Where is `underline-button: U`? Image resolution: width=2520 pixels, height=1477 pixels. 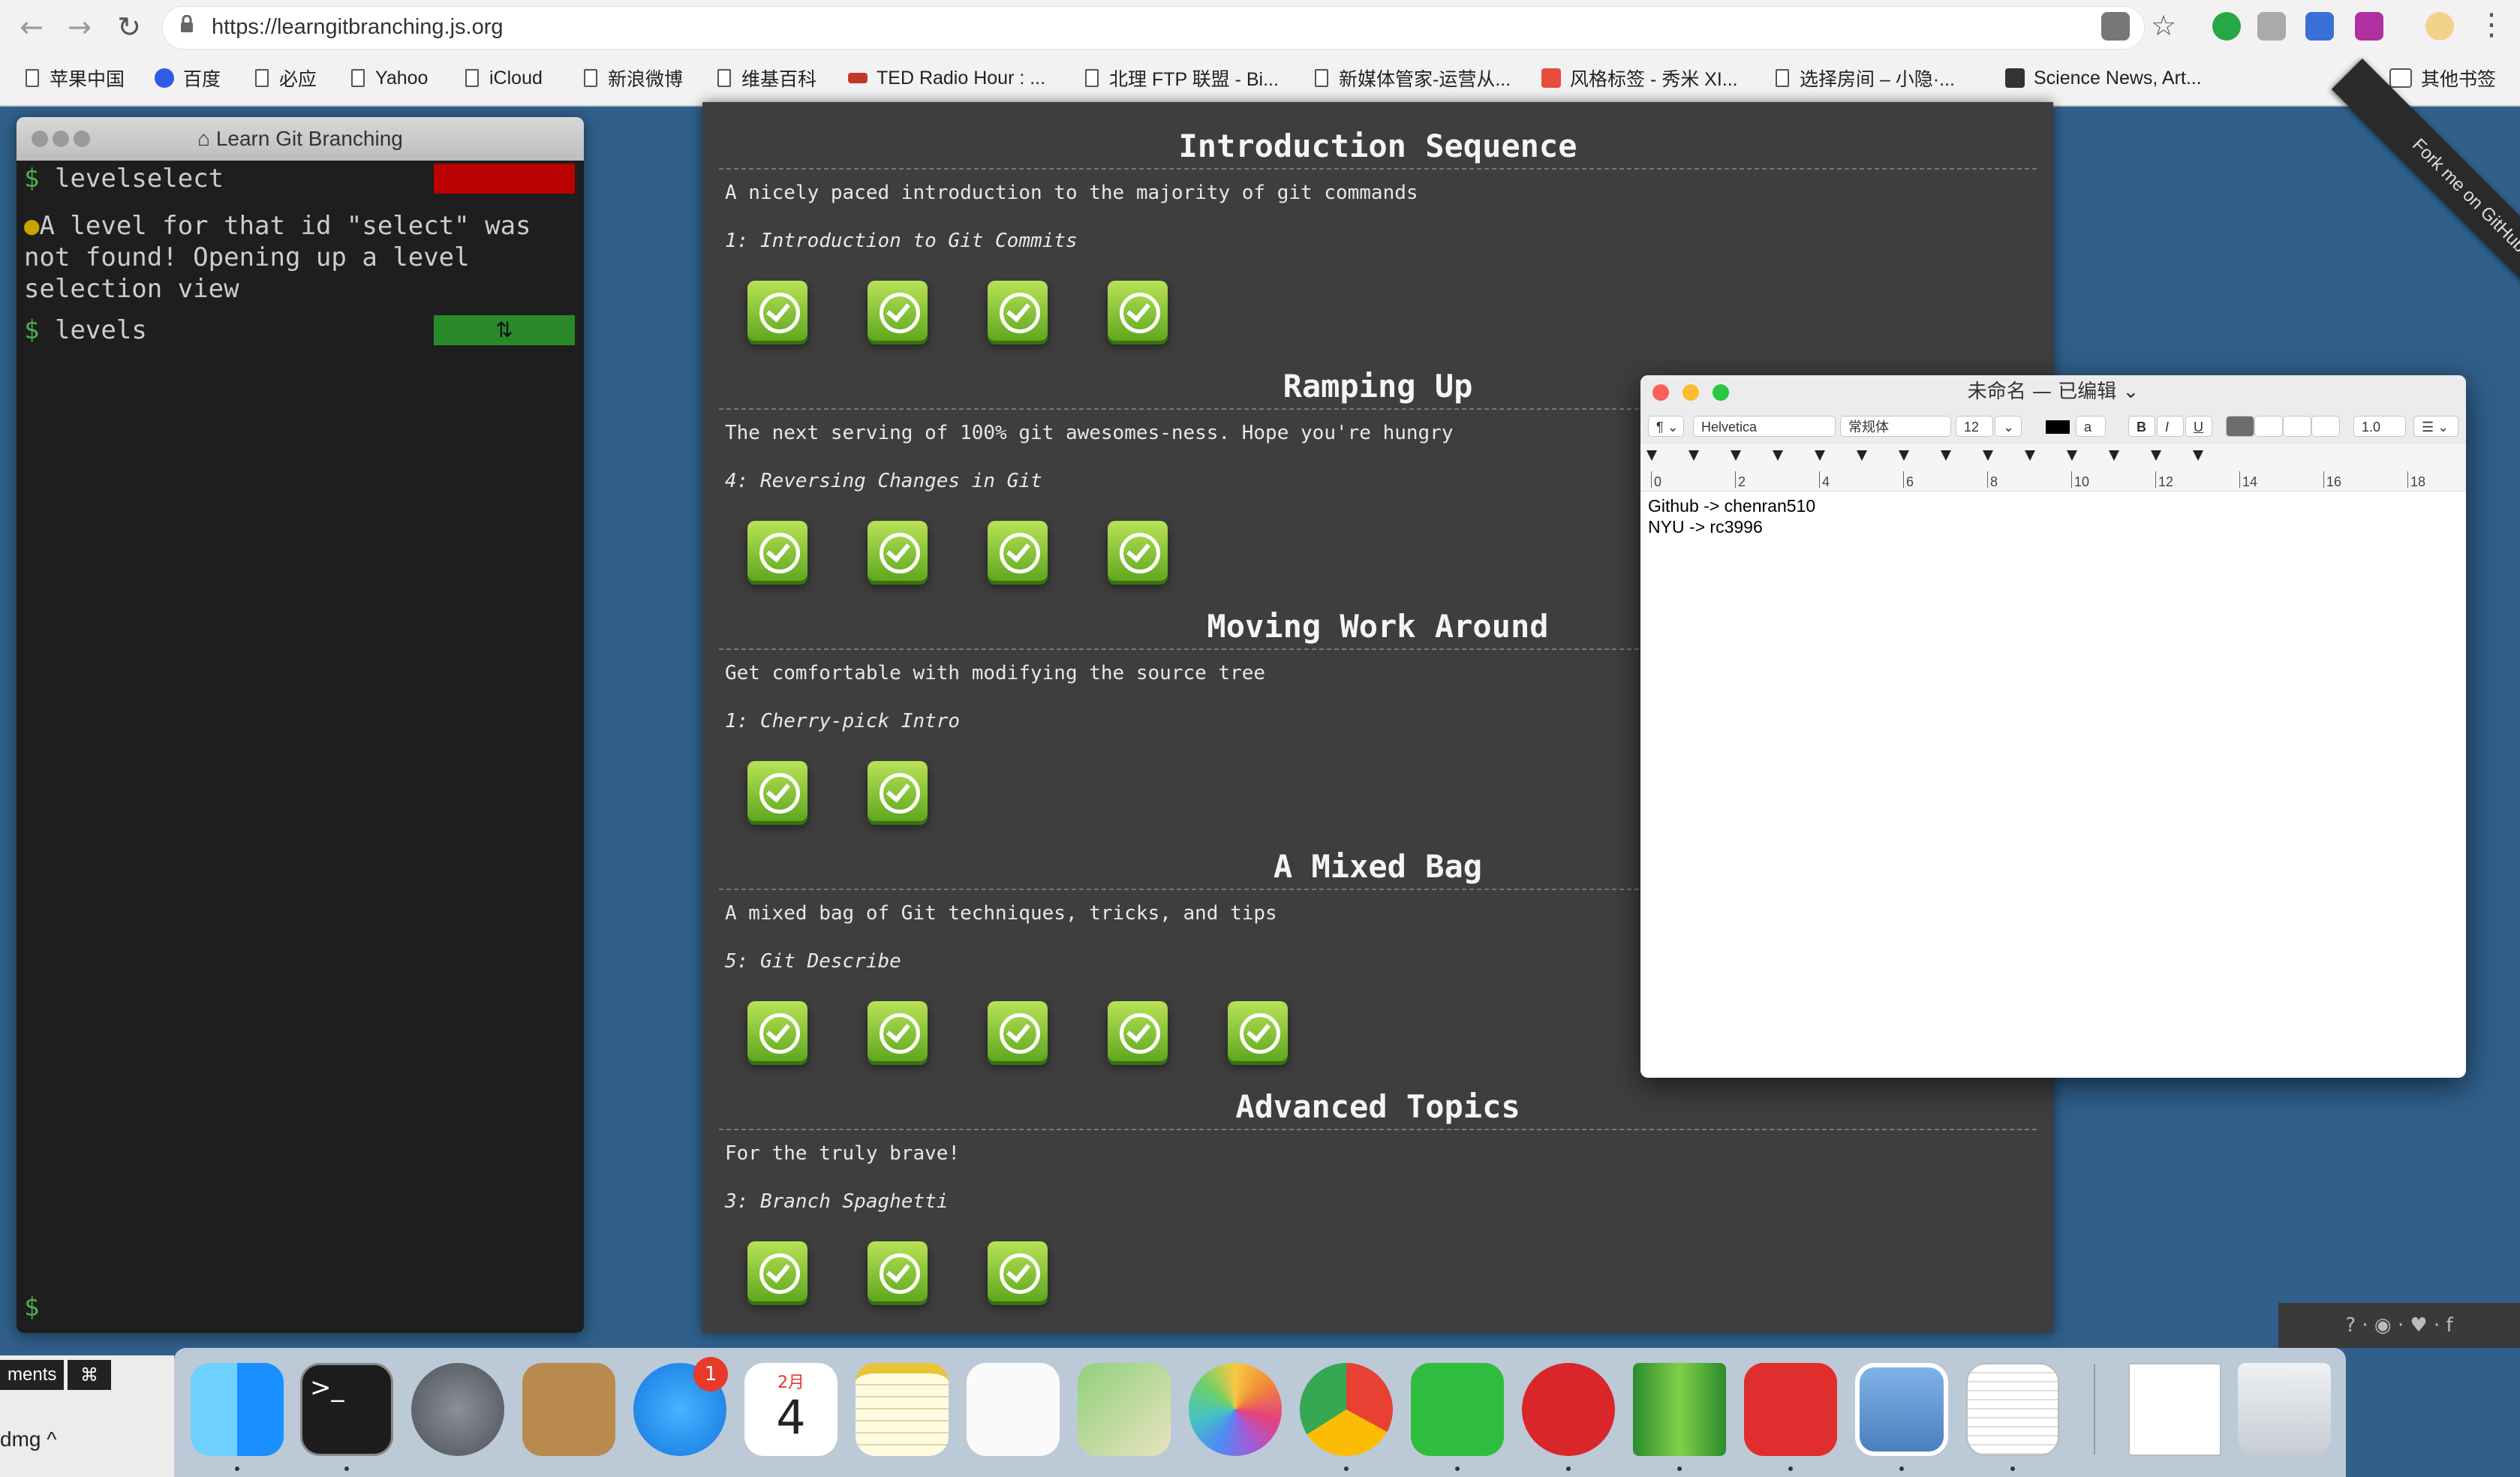
underline-button: U is located at coordinates (2198, 426).